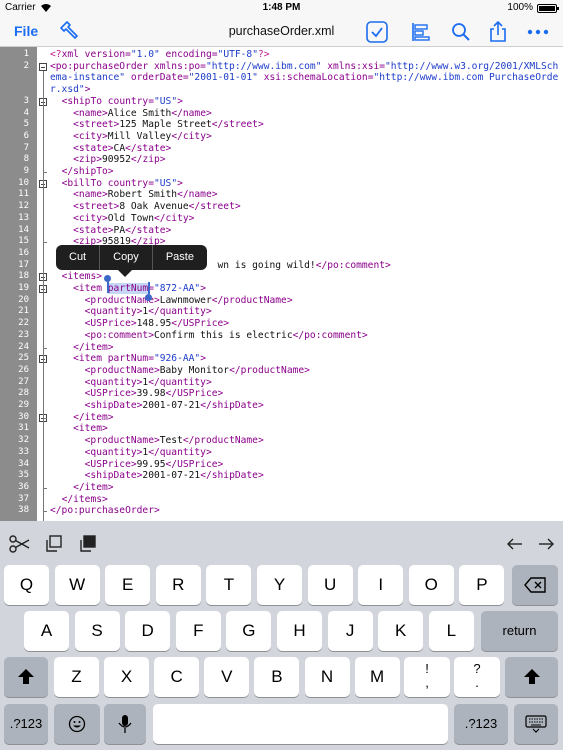 This screenshot has height=750, width=563. Describe the element at coordinates (23, 229) in the screenshot. I see `line-number: 14` at that location.